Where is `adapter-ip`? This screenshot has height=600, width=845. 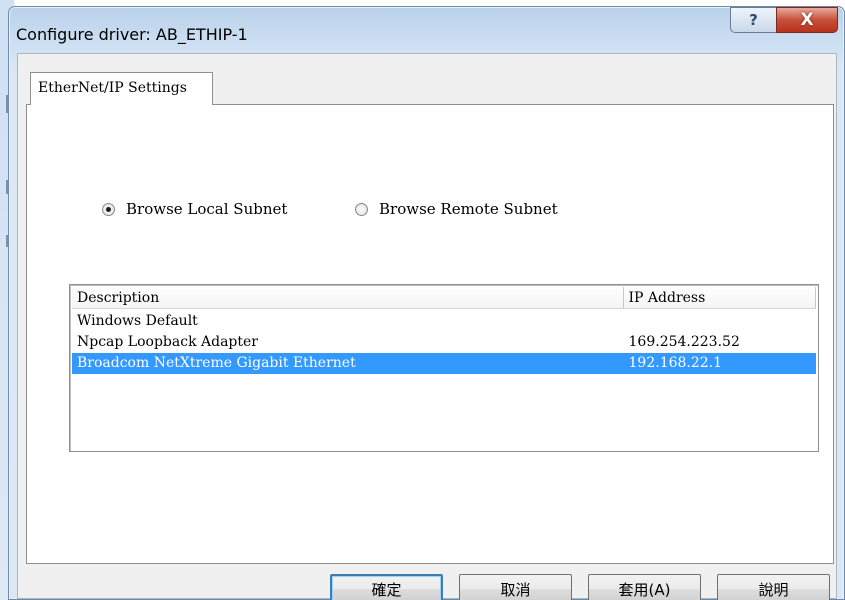
adapter-ip is located at coordinates (720, 321).